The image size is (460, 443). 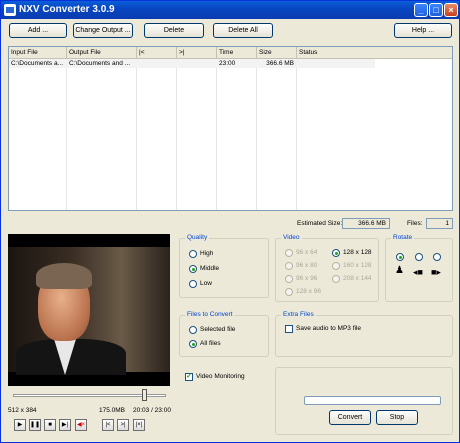 What do you see at coordinates (437, 257) in the screenshot?
I see `rotate-right-radio` at bounding box center [437, 257].